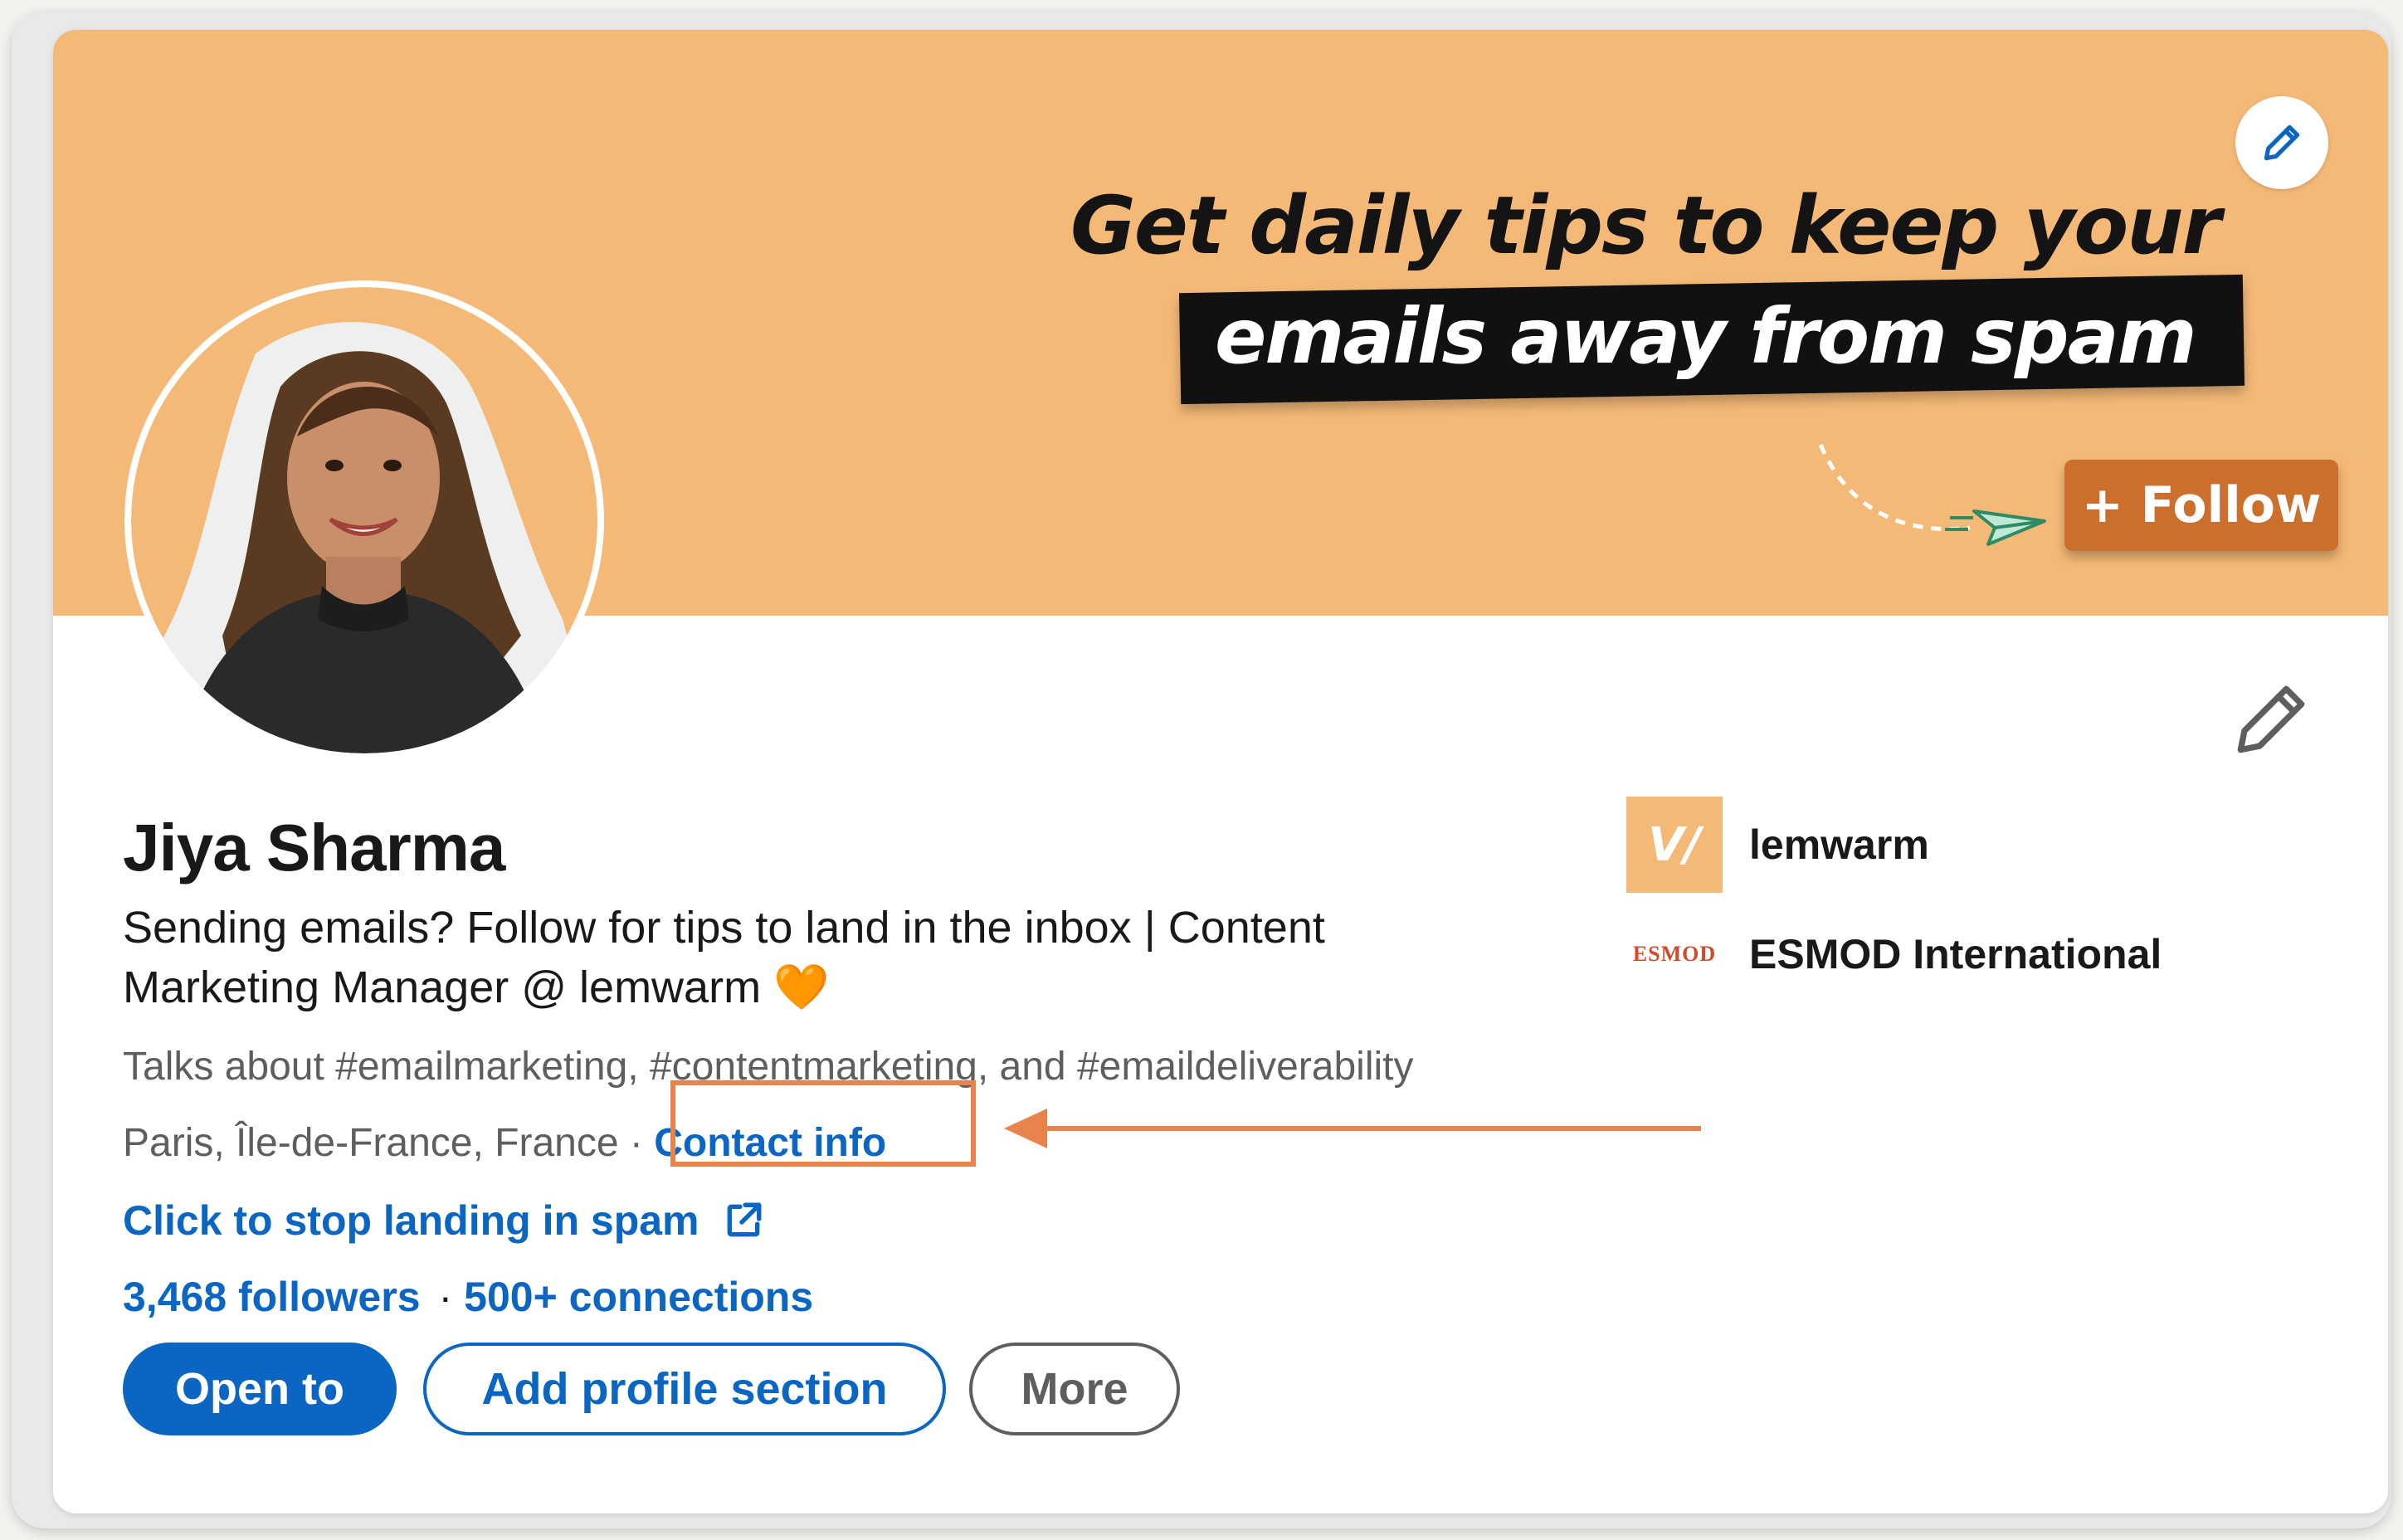 The image size is (2403, 1540). What do you see at coordinates (1674, 954) in the screenshot?
I see `esmod-logo: ESMOD` at bounding box center [1674, 954].